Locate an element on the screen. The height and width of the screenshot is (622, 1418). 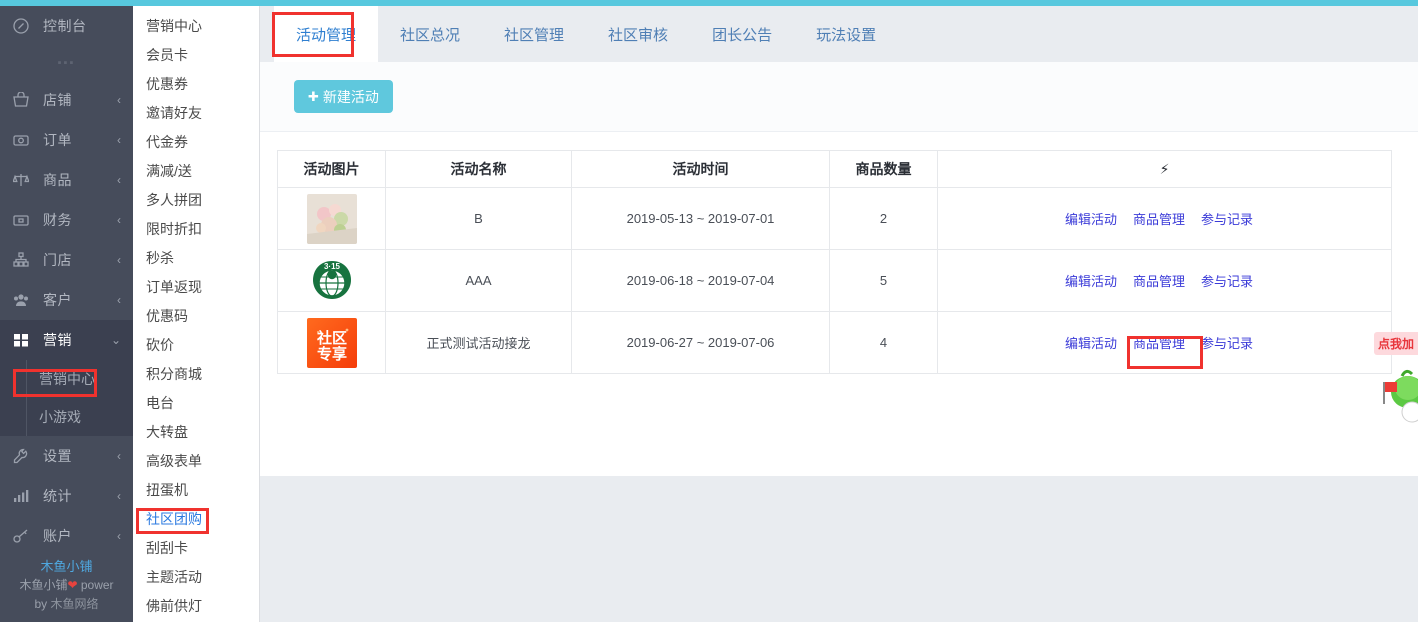
subnav-item-label: 邀请好友 is located at coordinates (174, 113).